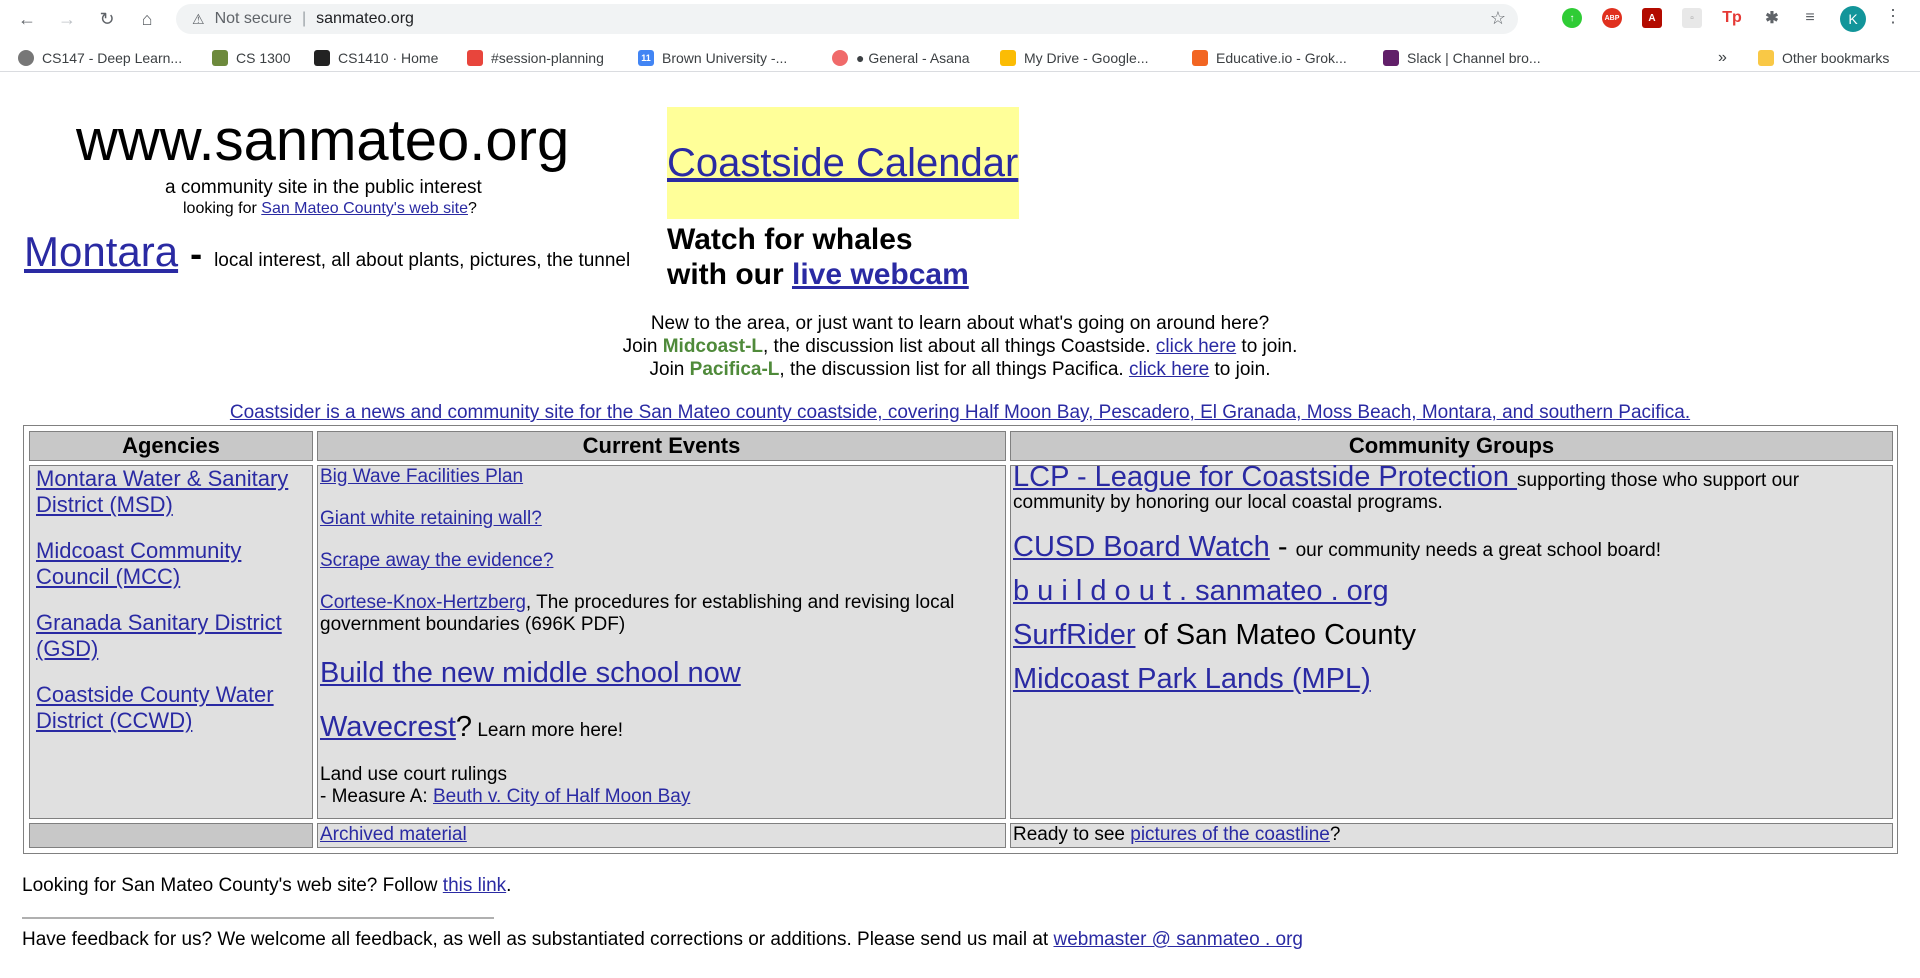 The width and height of the screenshot is (1920, 978). Describe the element at coordinates (413, 774) in the screenshot. I see `court-rulings-label: Land use court rulings` at that location.